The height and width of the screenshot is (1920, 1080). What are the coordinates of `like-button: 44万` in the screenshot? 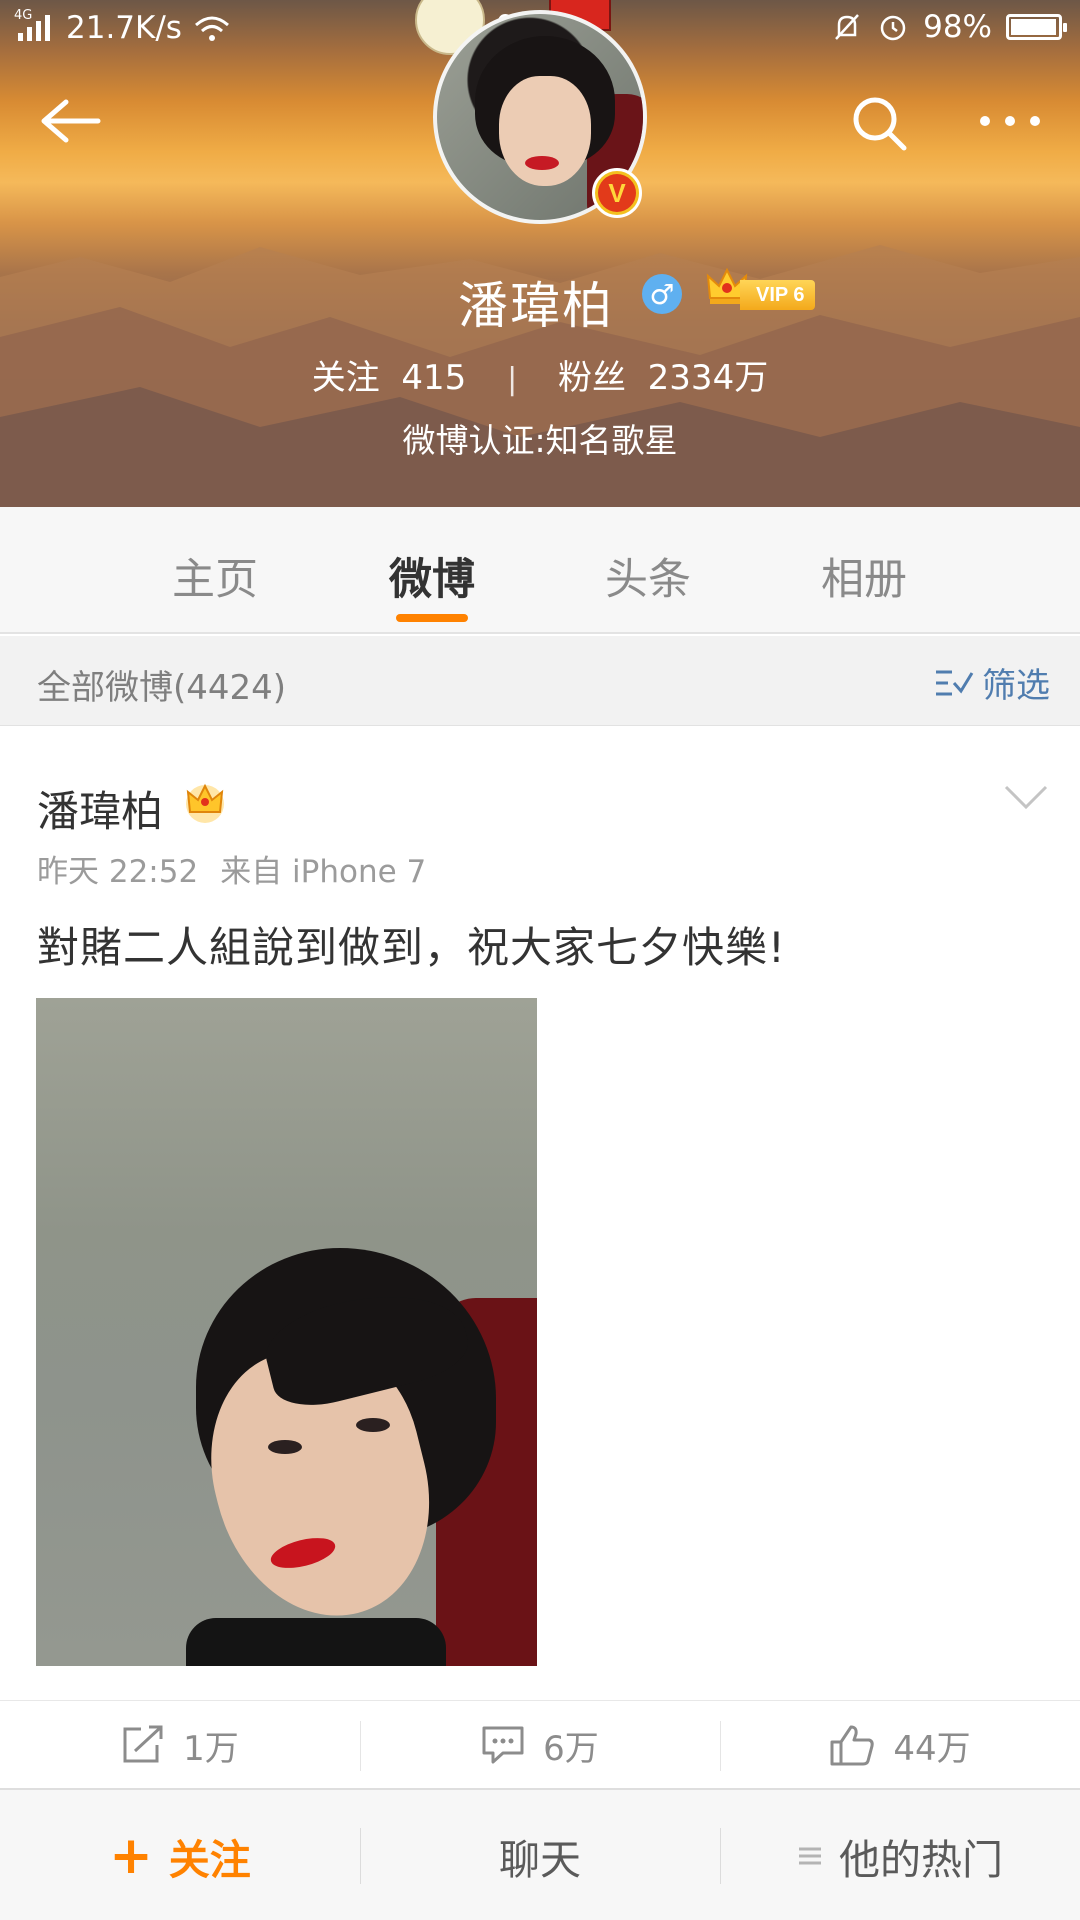 It's located at (900, 1745).